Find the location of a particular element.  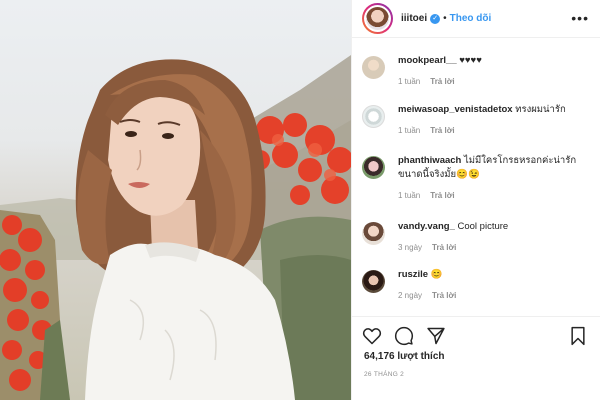

post-header: iiitoei ✓ • Theo dõi ••• is located at coordinates (476, 19).